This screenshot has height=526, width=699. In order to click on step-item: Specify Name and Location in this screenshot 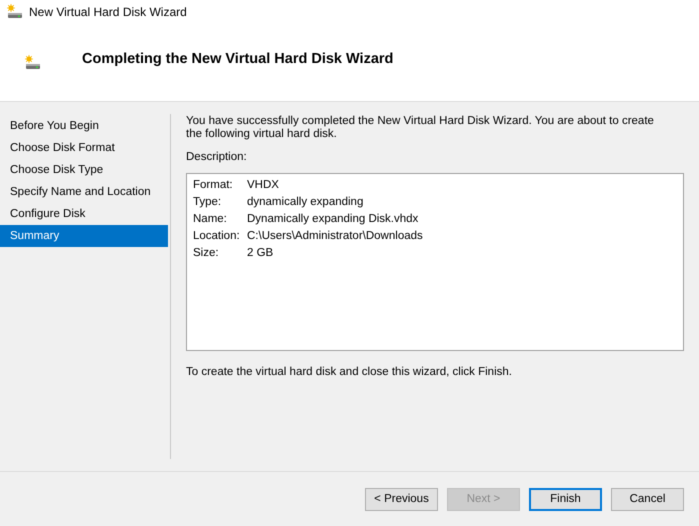, I will do `click(84, 192)`.